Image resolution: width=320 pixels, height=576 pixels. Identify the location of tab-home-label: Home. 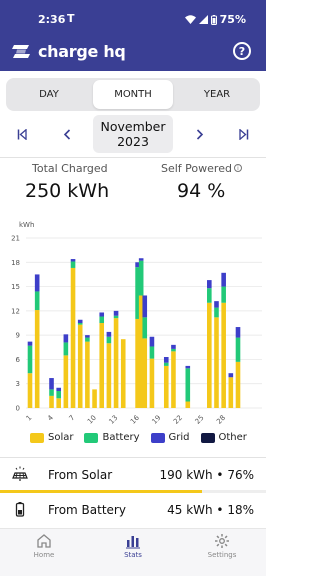
(44, 555).